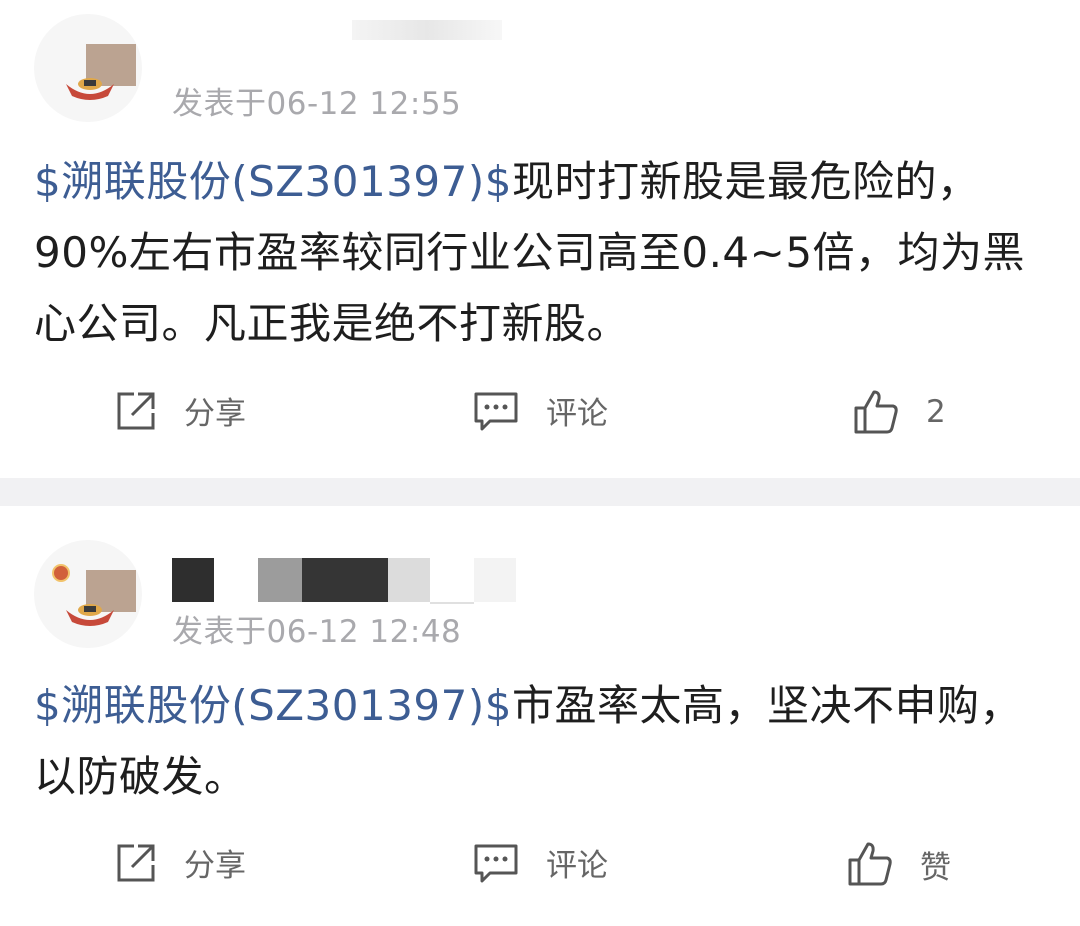 The width and height of the screenshot is (1080, 926). I want to click on like-label: 赞, so click(935, 867).